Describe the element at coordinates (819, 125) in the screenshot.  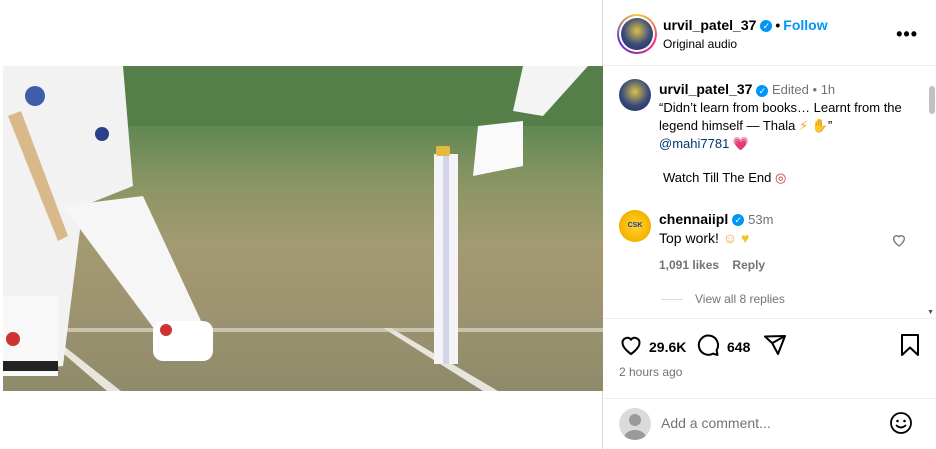
I see `gloves-emoji-icon: ✋` at that location.